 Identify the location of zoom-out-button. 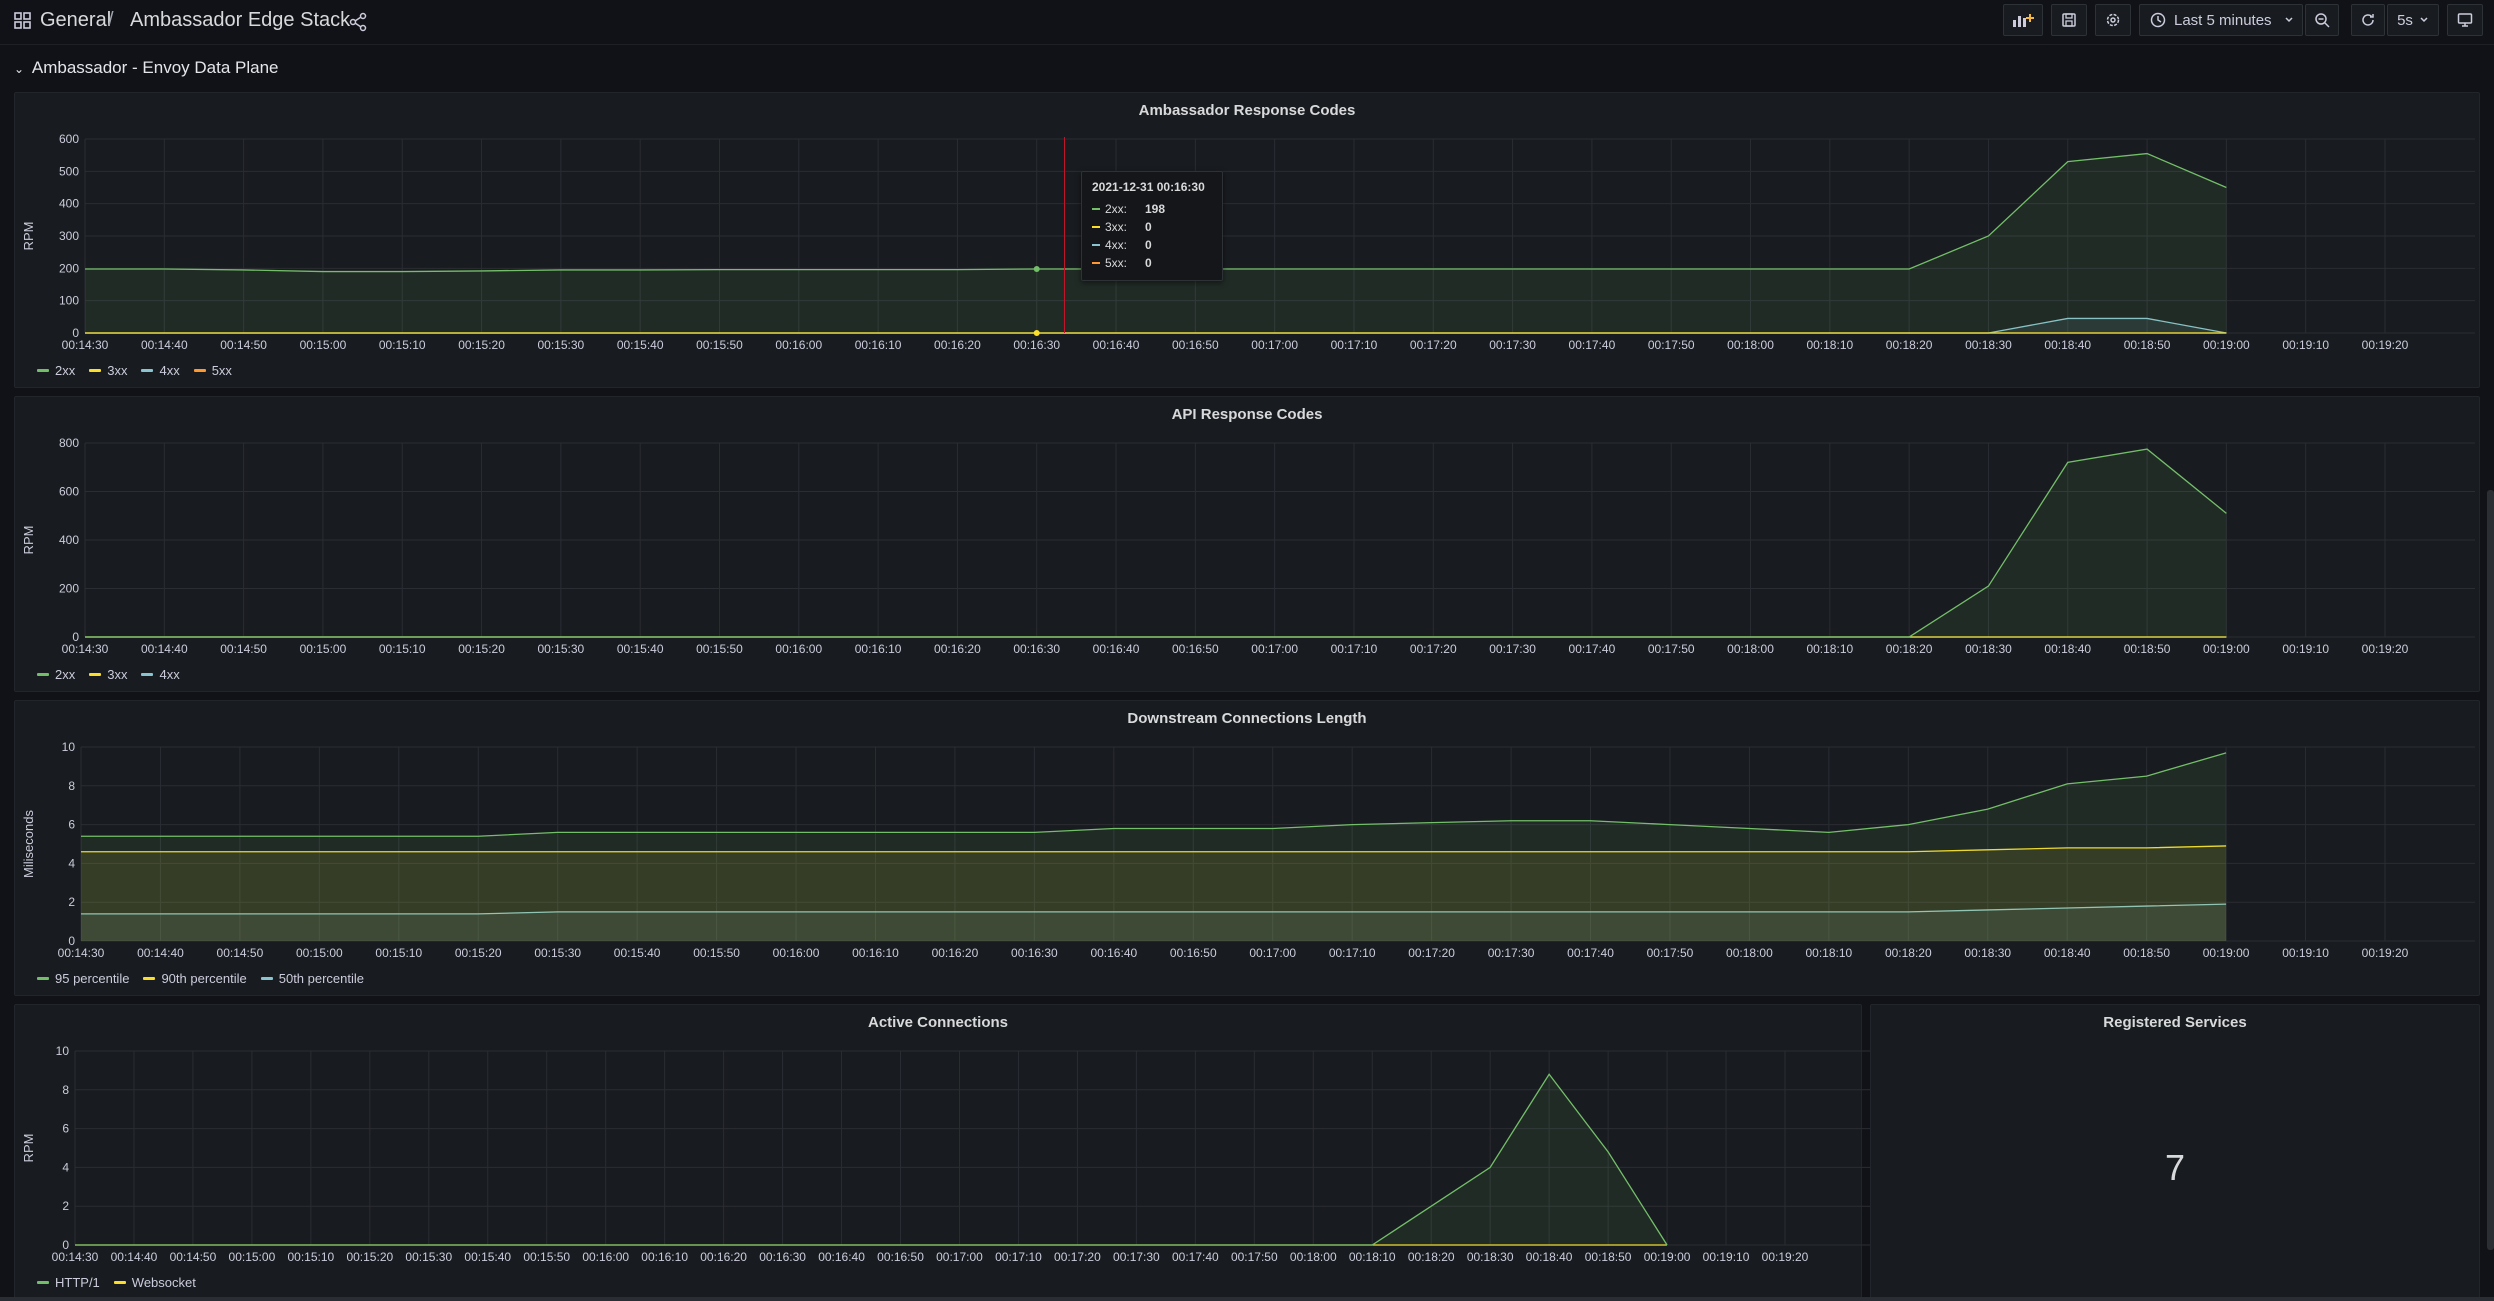
(2322, 20).